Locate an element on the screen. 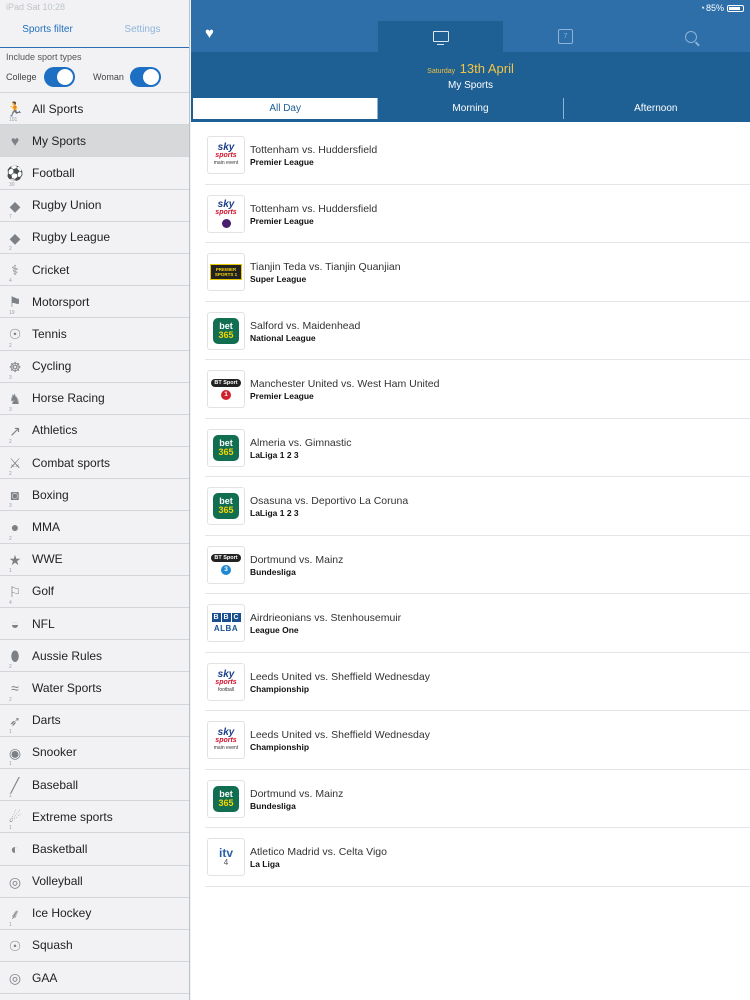 The image size is (750, 1000). sport-item: ◙ Boxing 3 is located at coordinates (94, 495).